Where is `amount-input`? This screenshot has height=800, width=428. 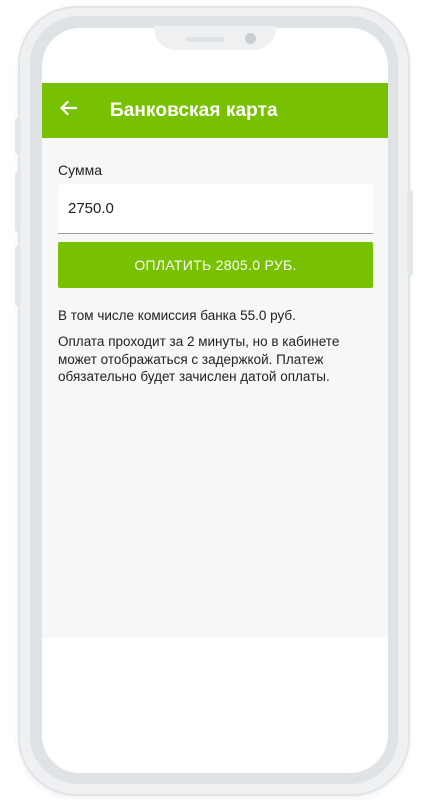
amount-input is located at coordinates (213, 208).